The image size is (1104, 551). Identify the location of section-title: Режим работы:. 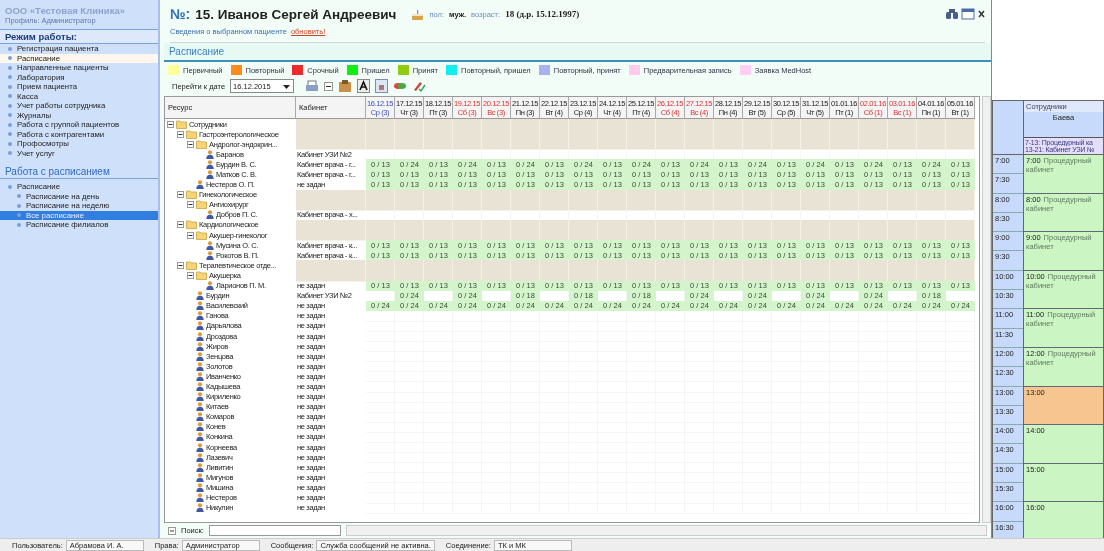
(79, 36).